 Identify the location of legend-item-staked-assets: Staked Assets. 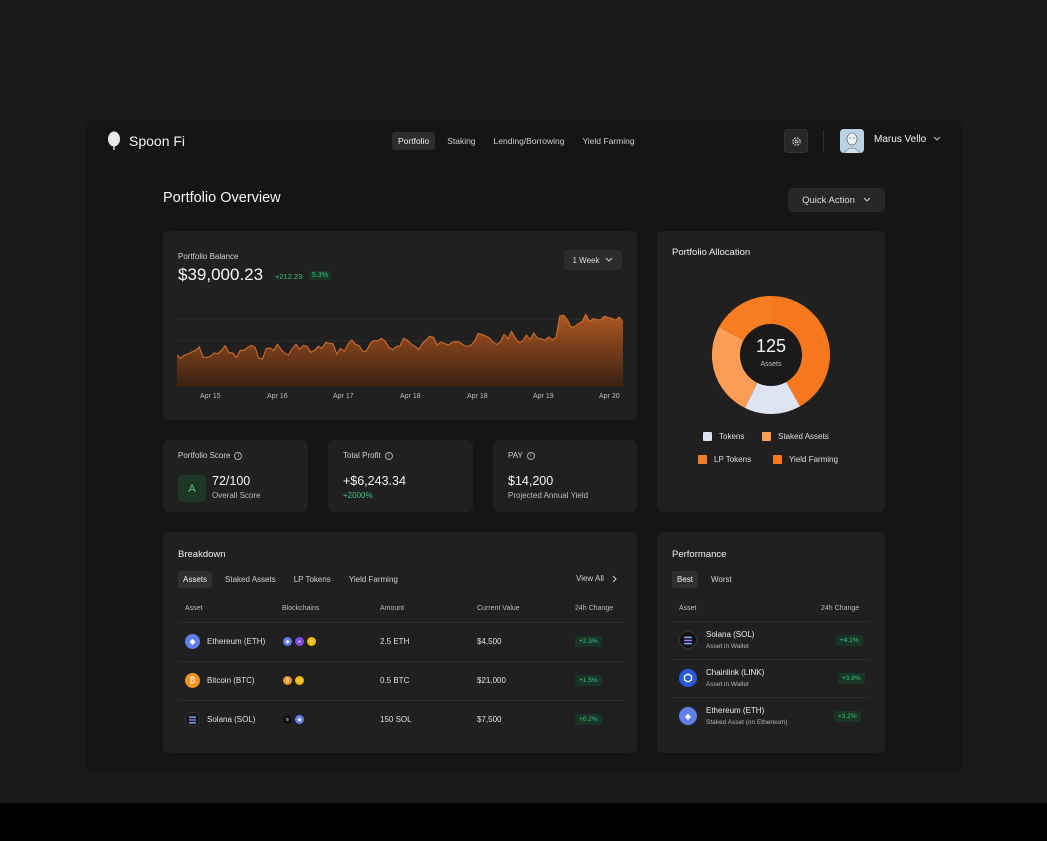
(795, 436).